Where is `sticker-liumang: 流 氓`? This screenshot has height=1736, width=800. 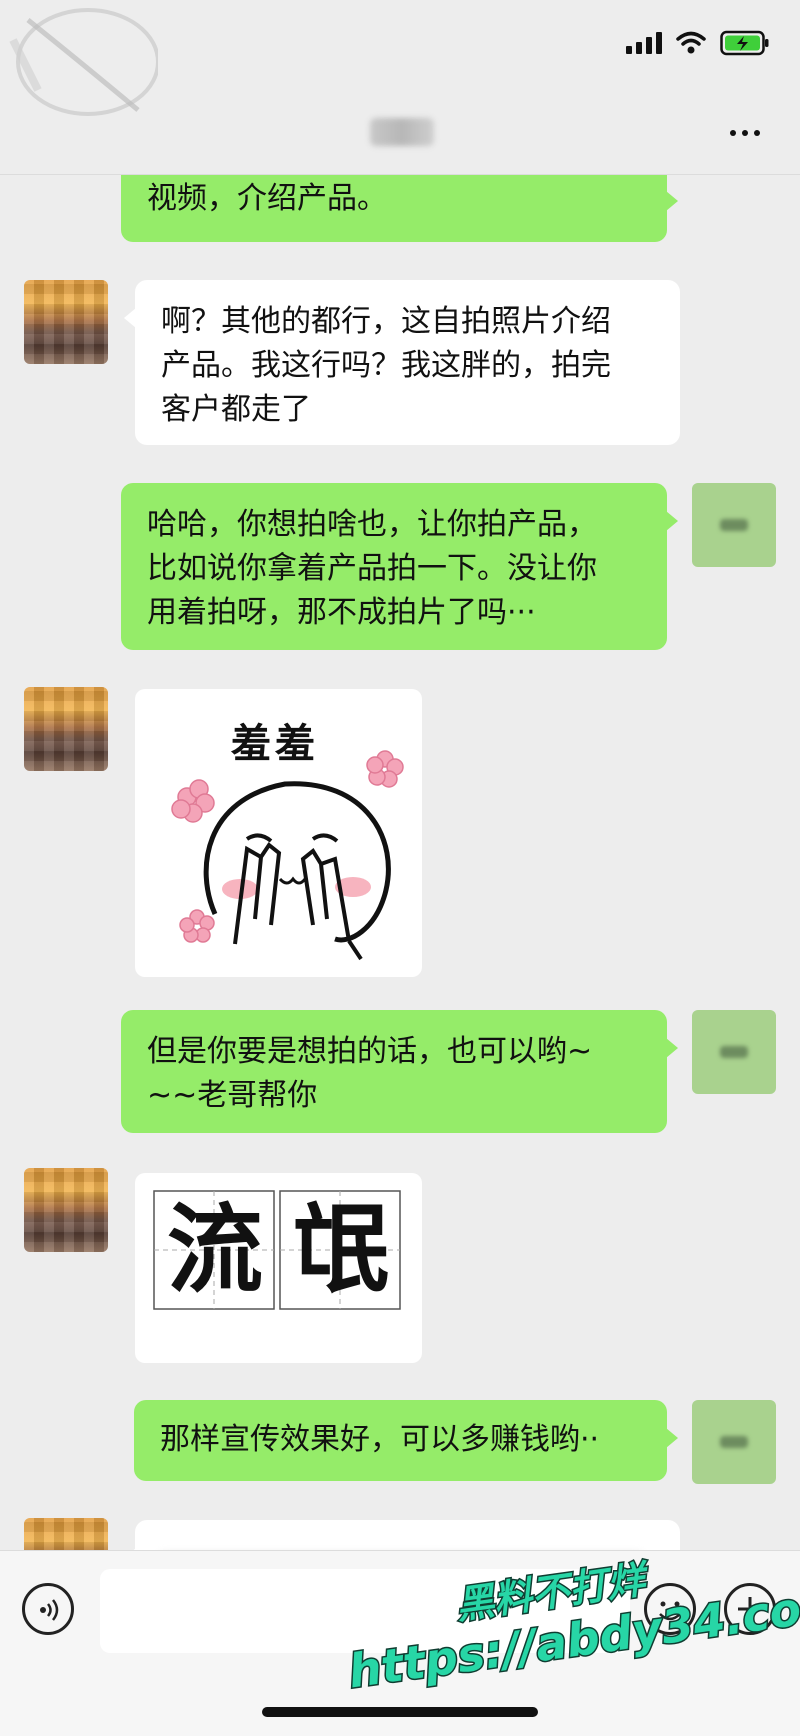 sticker-liumang: 流 氓 is located at coordinates (278, 1268).